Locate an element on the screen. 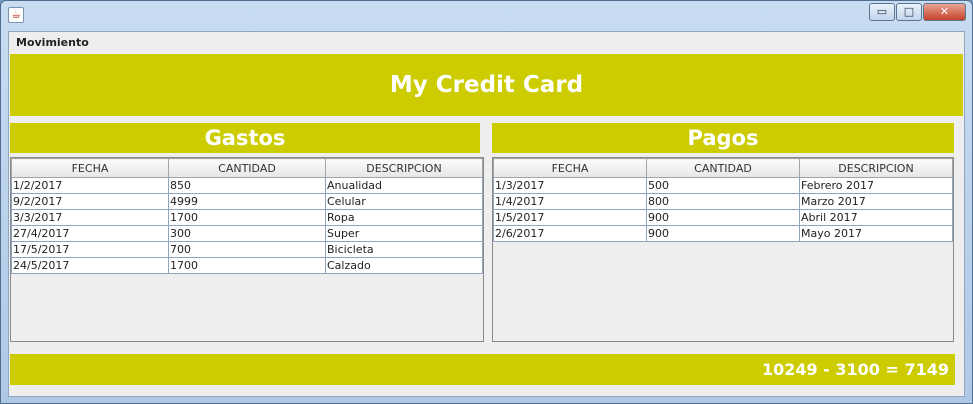 The width and height of the screenshot is (973, 404). table-row: 27/4/2017 300 Super is located at coordinates (247, 233).